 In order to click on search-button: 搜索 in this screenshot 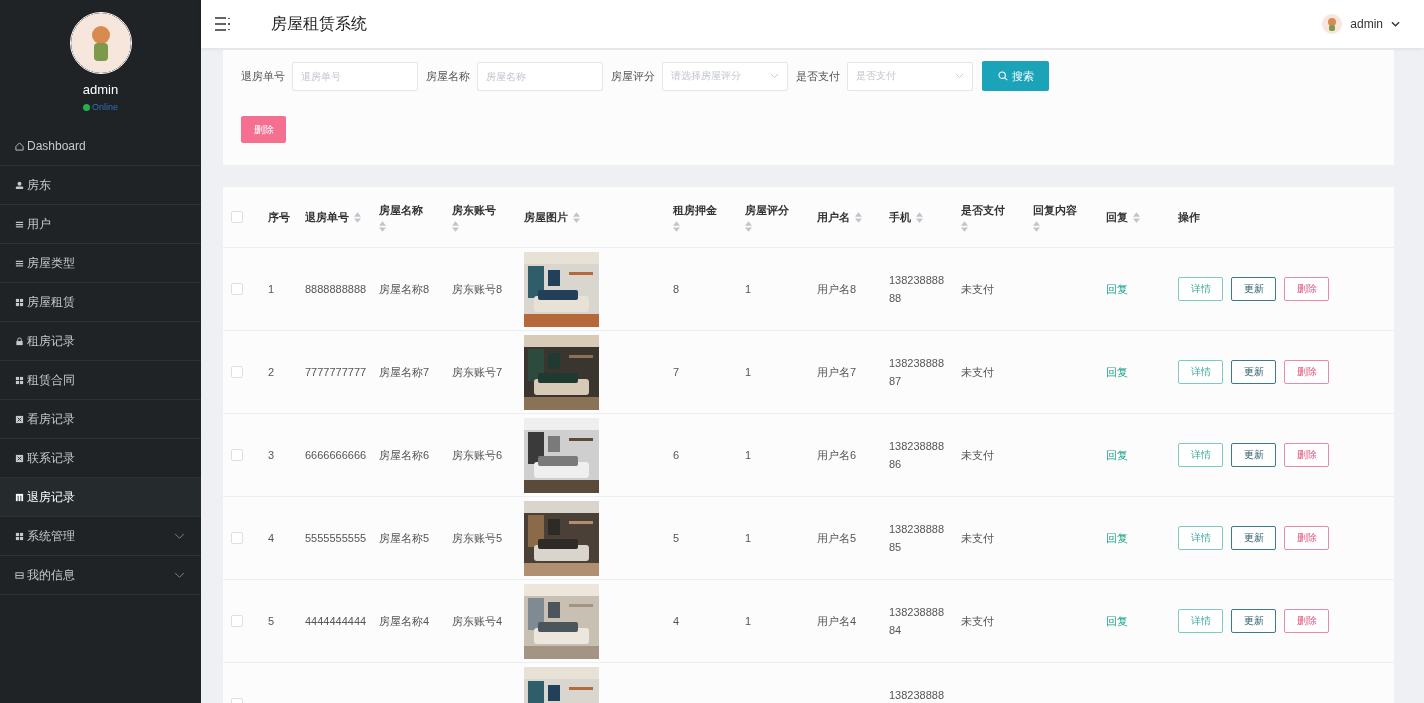, I will do `click(1015, 76)`.